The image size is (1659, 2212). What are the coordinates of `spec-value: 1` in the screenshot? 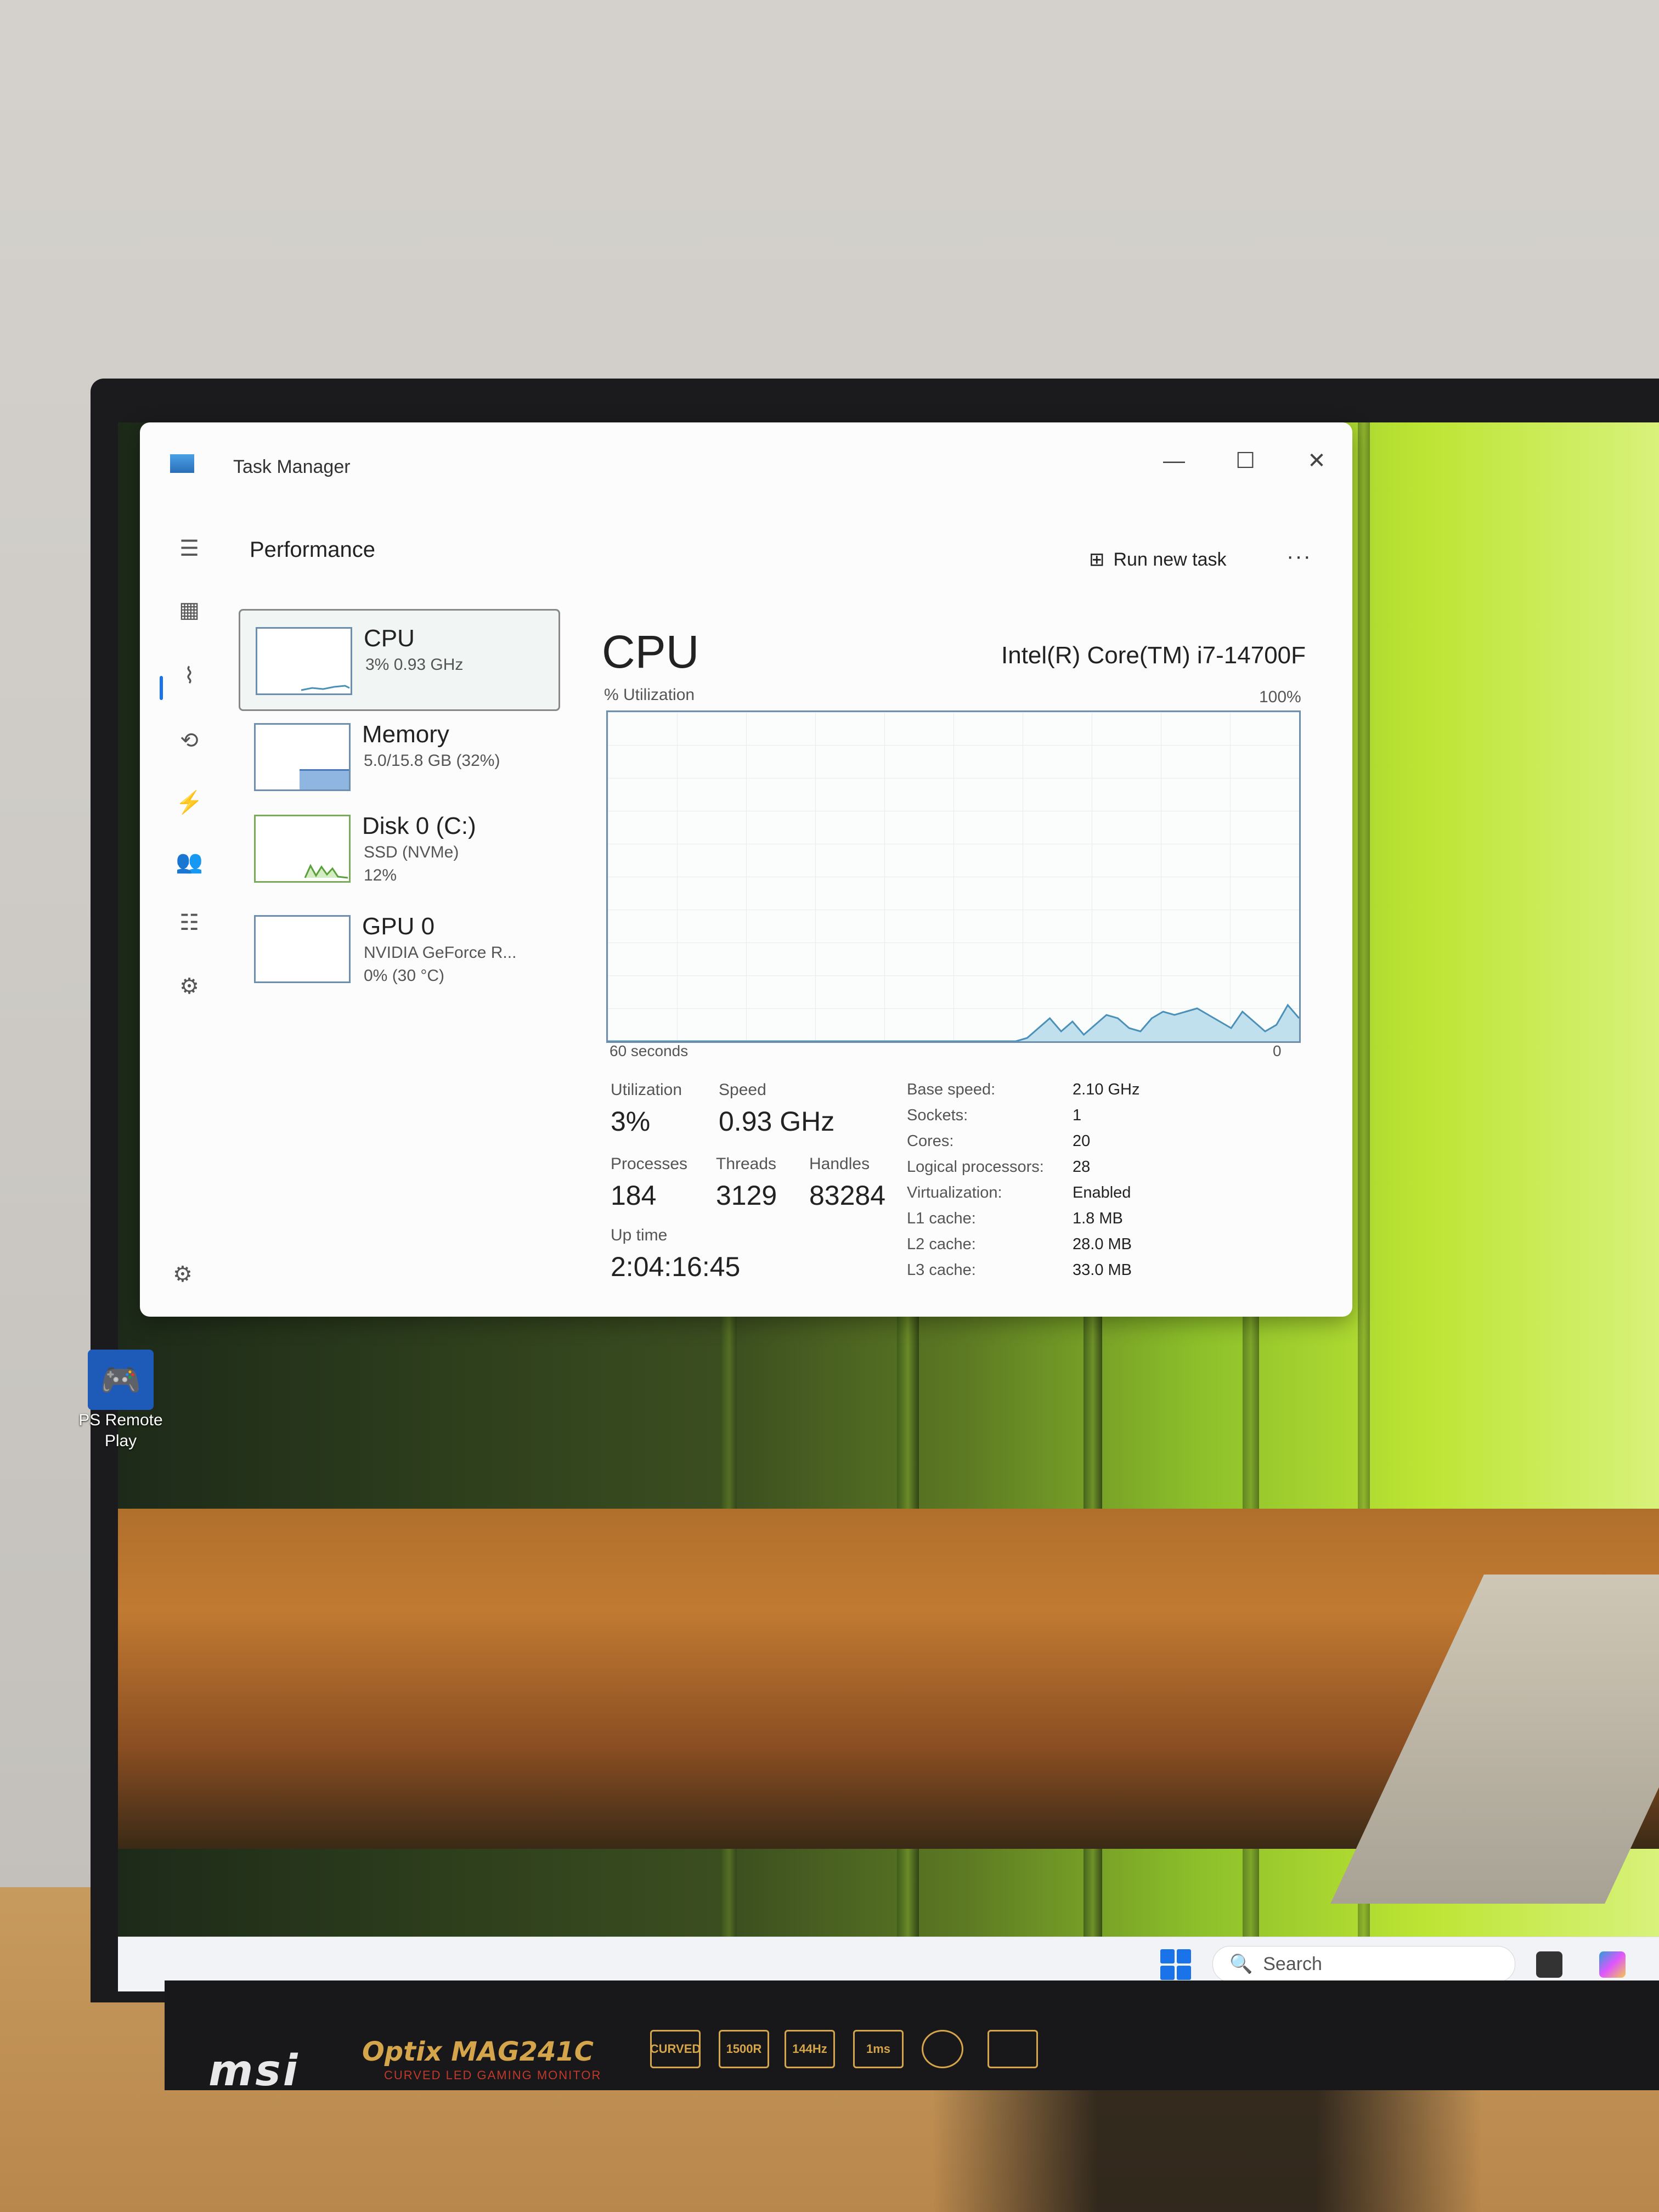 It's located at (1077, 1115).